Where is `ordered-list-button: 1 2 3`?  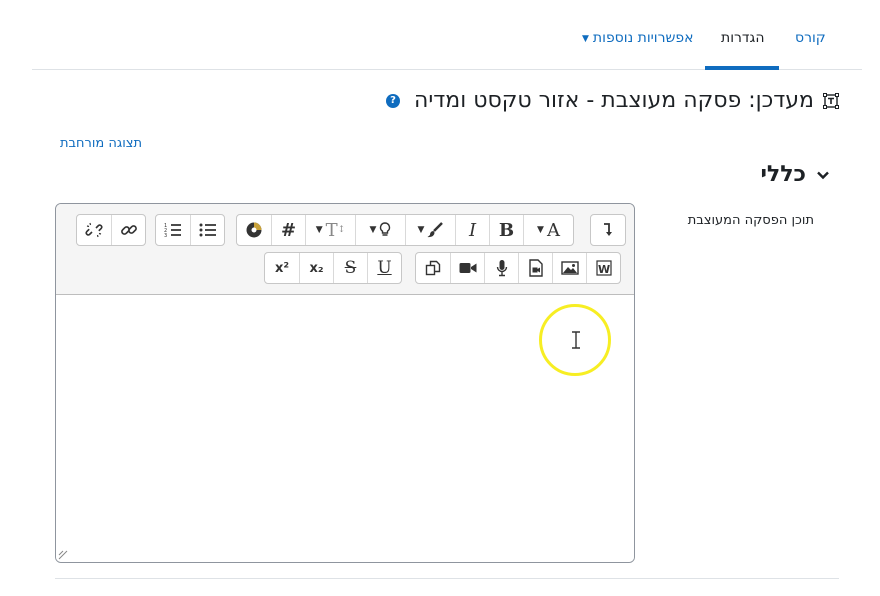
ordered-list-button: 1 2 3 is located at coordinates (173, 230).